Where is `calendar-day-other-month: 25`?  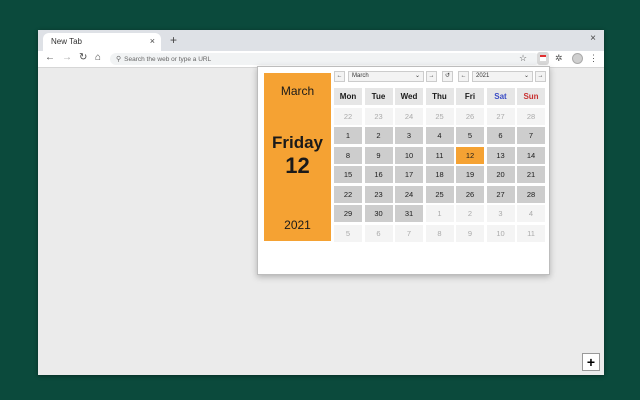 calendar-day-other-month: 25 is located at coordinates (439, 116).